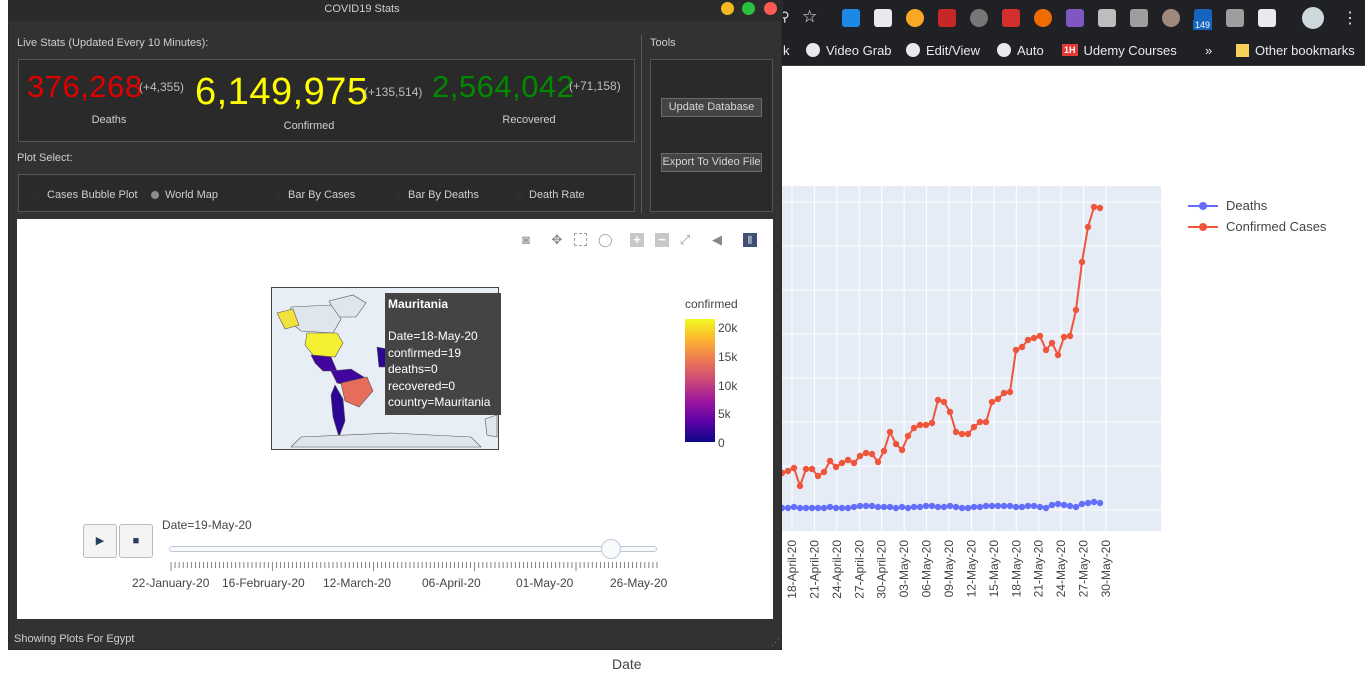  Describe the element at coordinates (1273, 205) in the screenshot. I see `legend-item-deaths: Deaths` at that location.